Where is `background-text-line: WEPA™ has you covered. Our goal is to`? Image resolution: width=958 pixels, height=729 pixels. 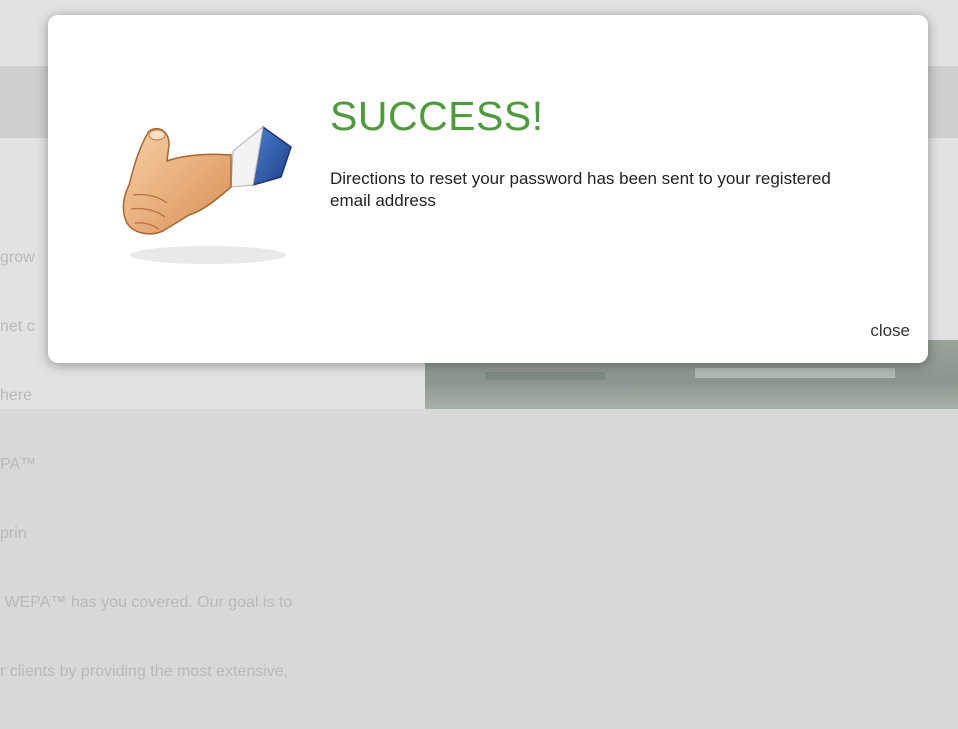
background-text-line: WEPA™ has you covered. Our goal is to is located at coordinates (146, 602).